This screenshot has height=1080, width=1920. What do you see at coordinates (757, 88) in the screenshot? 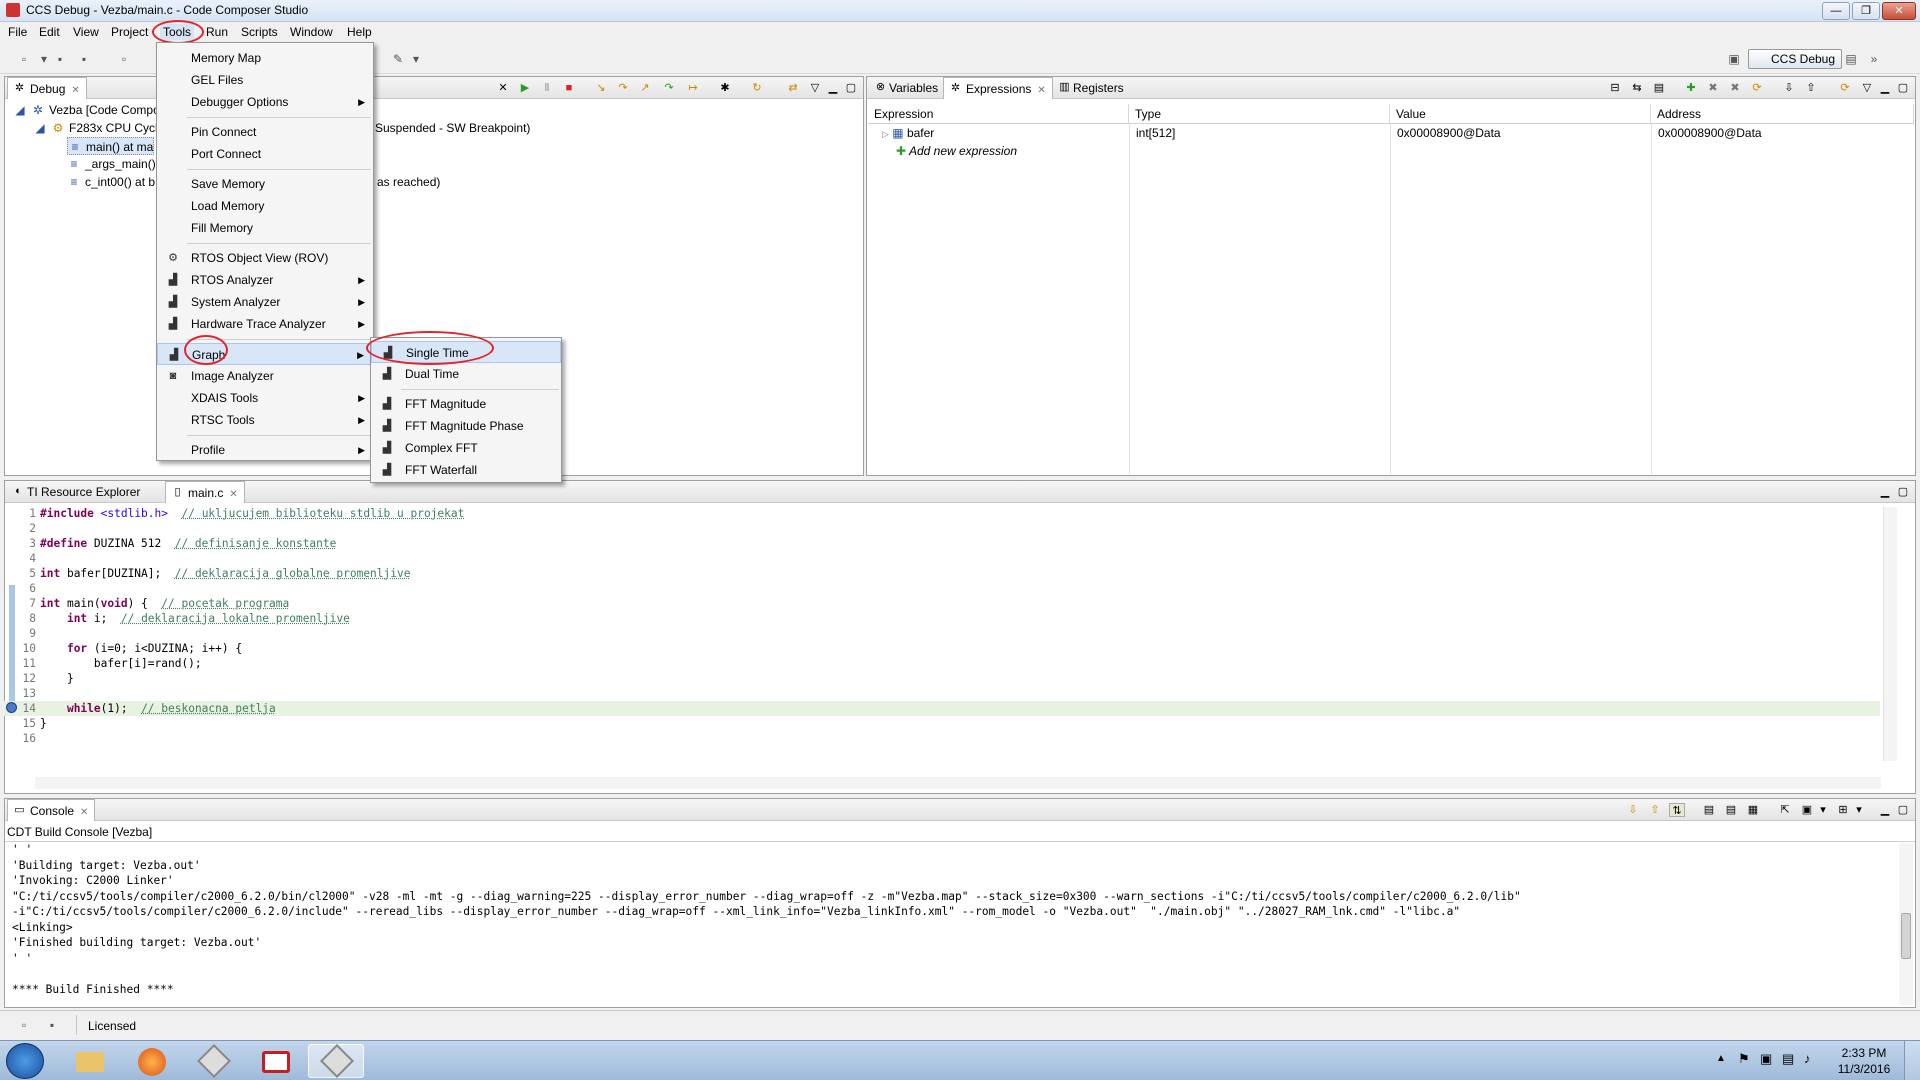
I see `restart-icon: ↻` at bounding box center [757, 88].